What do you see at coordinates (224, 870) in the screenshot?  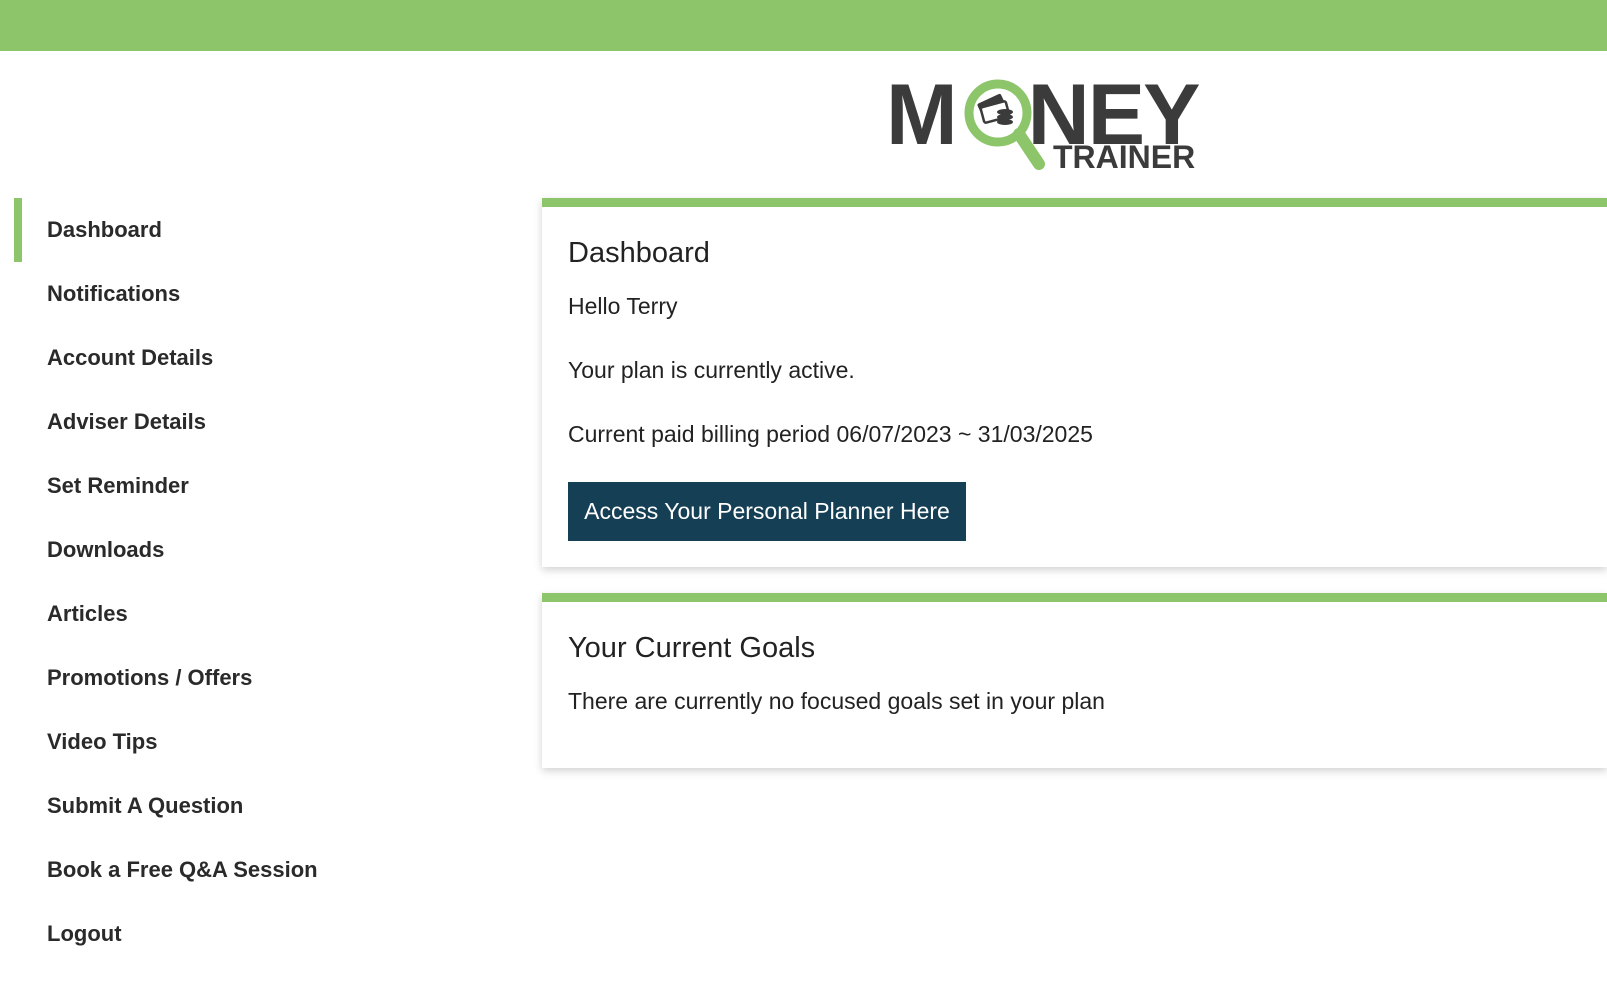 I see `sidebar-item-book-qa-session: Book a Free Q&A Session` at bounding box center [224, 870].